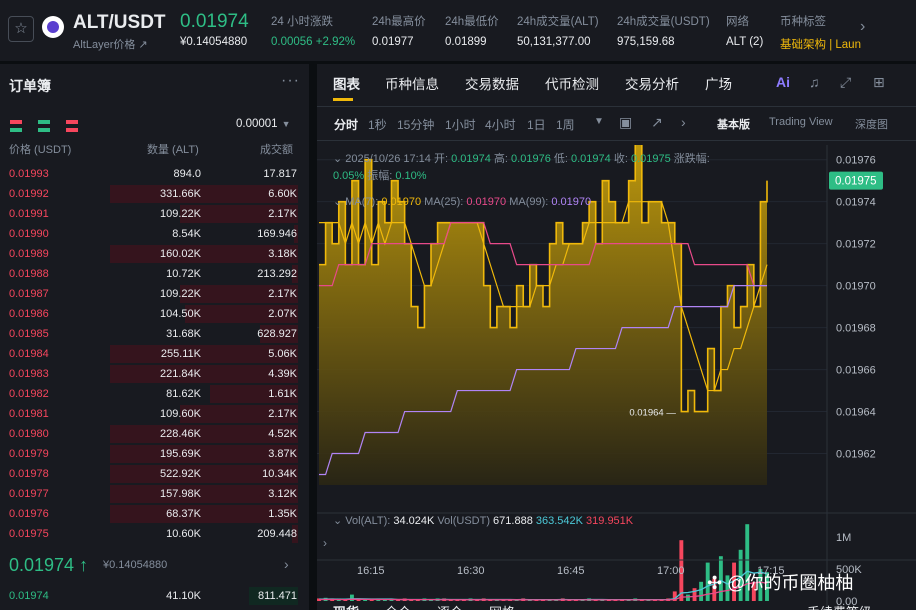  I want to click on vol-tick-label: 1M, so click(843, 538).